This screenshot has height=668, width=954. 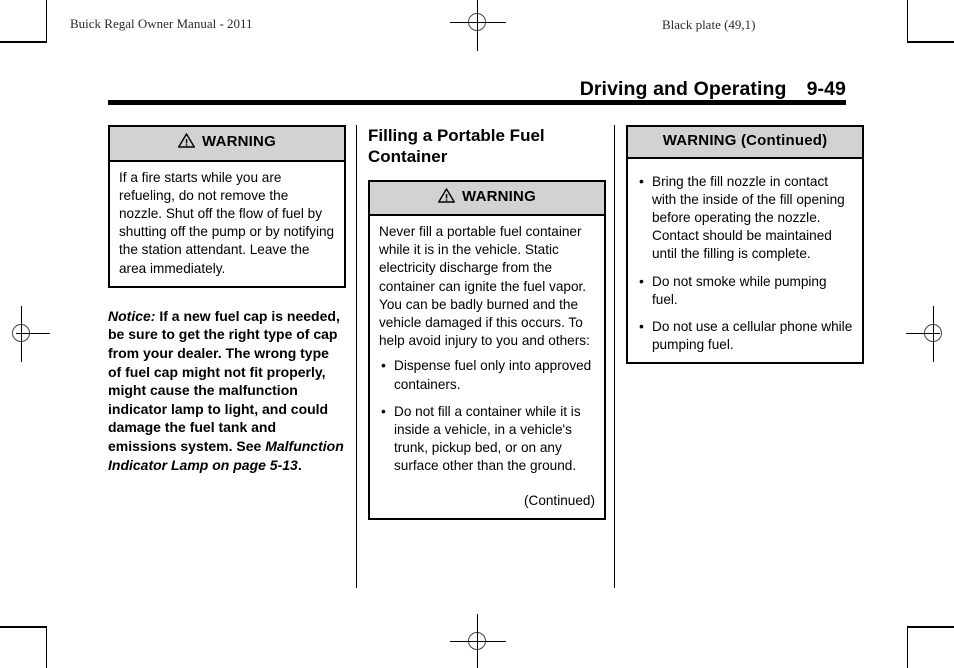 I want to click on registration-mark-bottom, so click(x=478, y=641).